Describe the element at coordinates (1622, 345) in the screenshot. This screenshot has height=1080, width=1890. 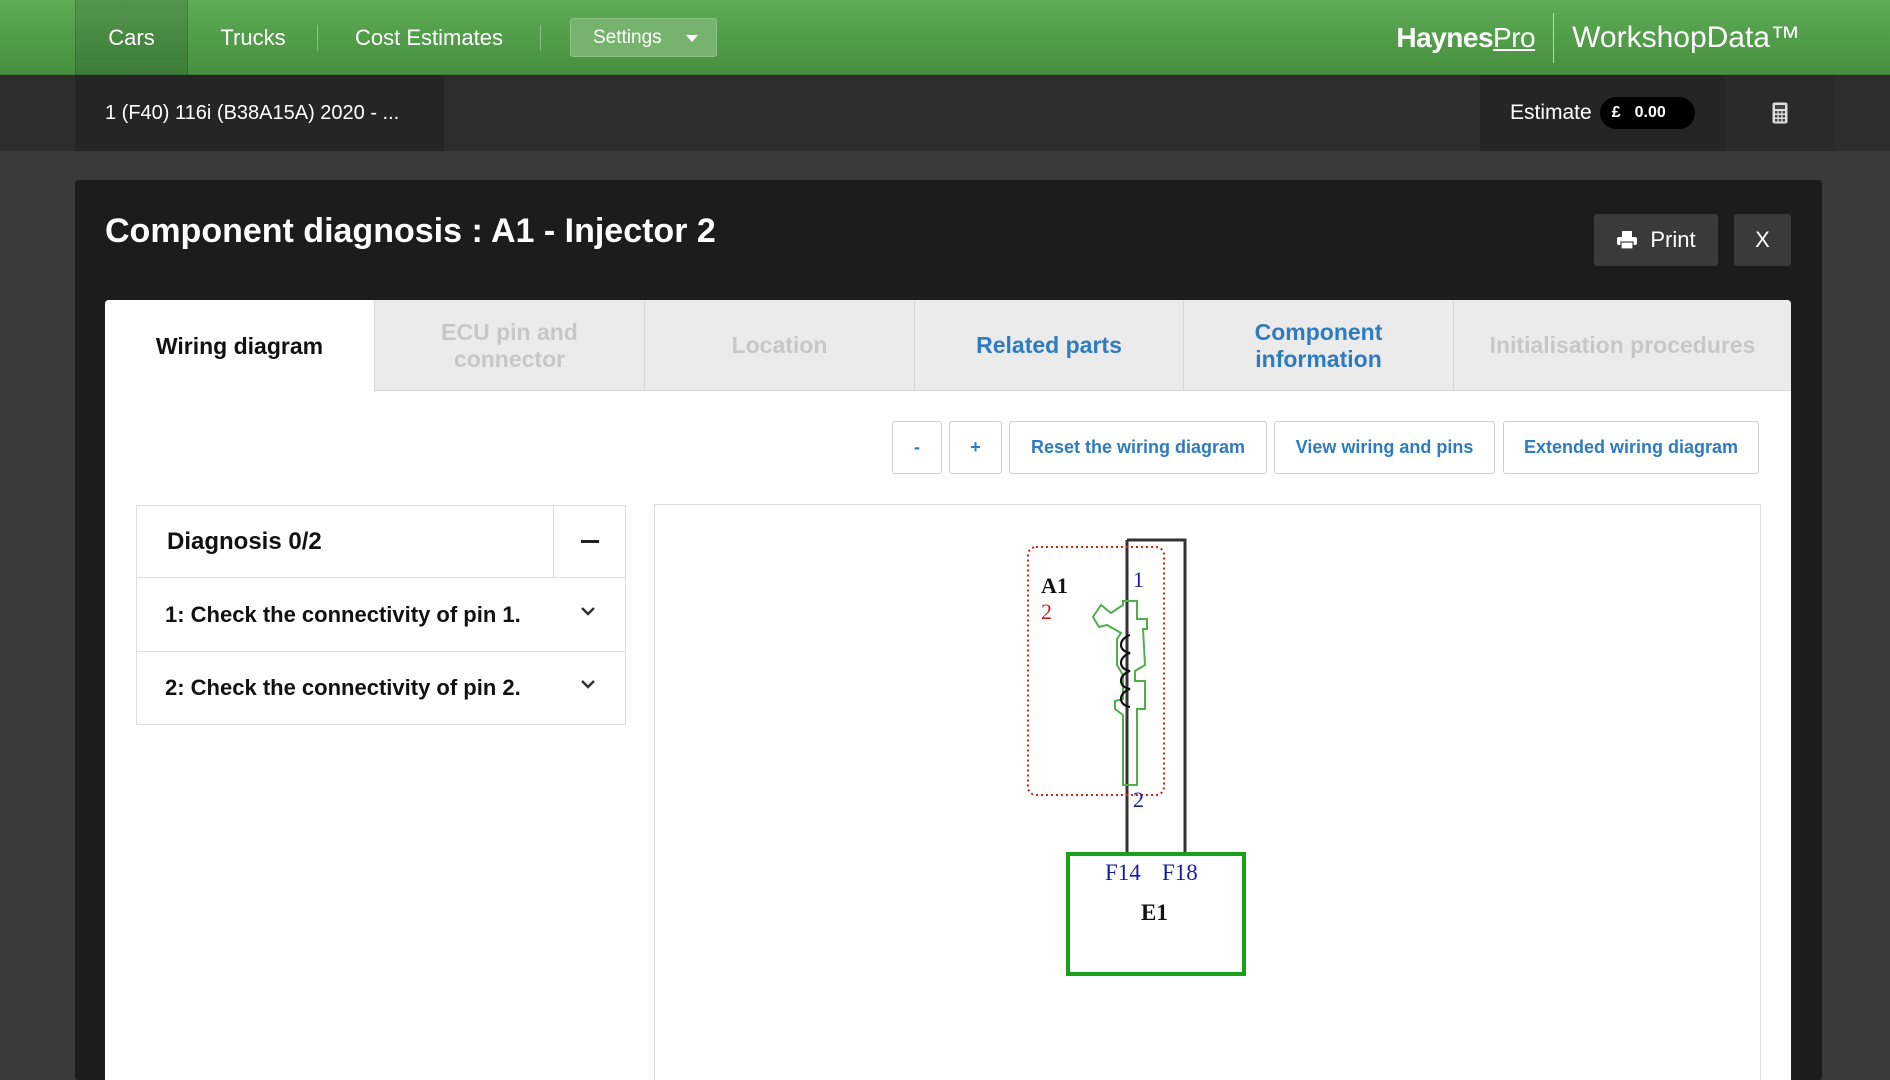
I see `tab-initialisation-procedures: Initialisation procedures` at that location.